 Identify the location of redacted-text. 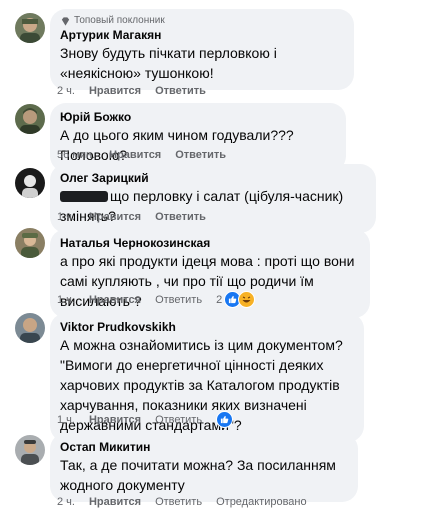
(84, 196).